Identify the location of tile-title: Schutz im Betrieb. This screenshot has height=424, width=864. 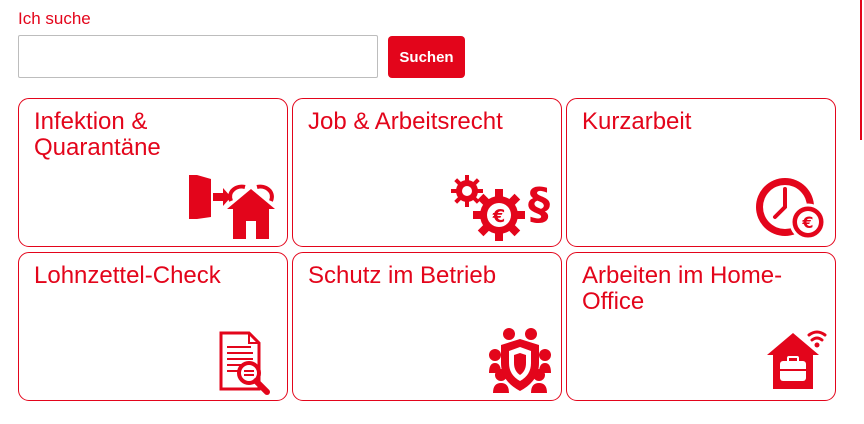
(402, 275).